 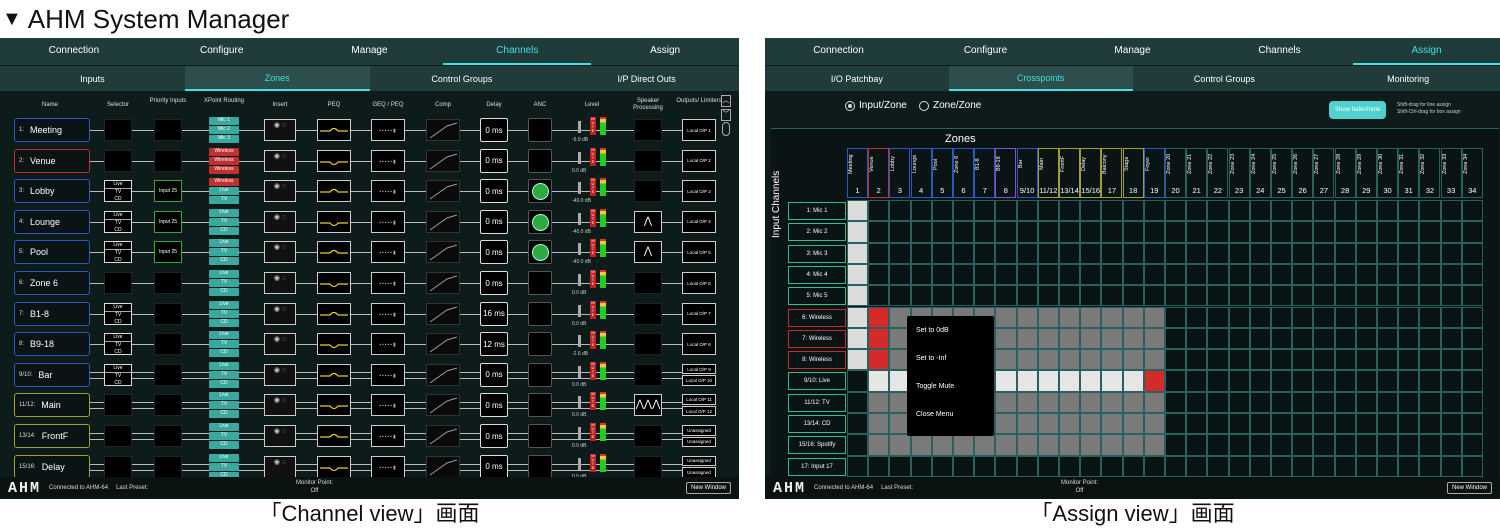 What do you see at coordinates (985, 173) in the screenshot?
I see `zone-column-header: B1-8 7` at bounding box center [985, 173].